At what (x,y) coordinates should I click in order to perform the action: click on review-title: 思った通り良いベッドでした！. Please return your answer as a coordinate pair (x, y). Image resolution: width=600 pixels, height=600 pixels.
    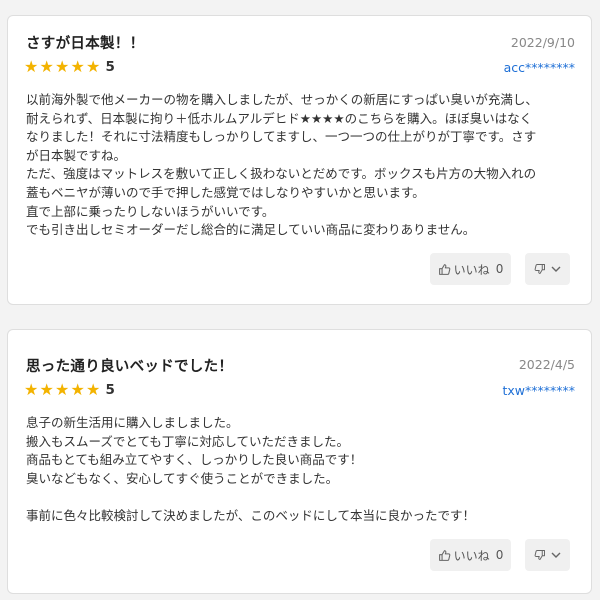
    Looking at the image, I should click on (130, 367).